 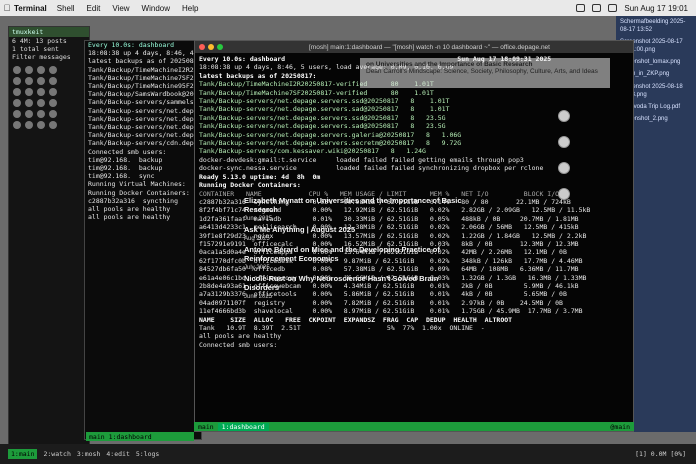 What do you see at coordinates (354, 233) in the screenshot?
I see `episode-item: Ask Me Anything | August 2025 Aug 2025` at bounding box center [354, 233].